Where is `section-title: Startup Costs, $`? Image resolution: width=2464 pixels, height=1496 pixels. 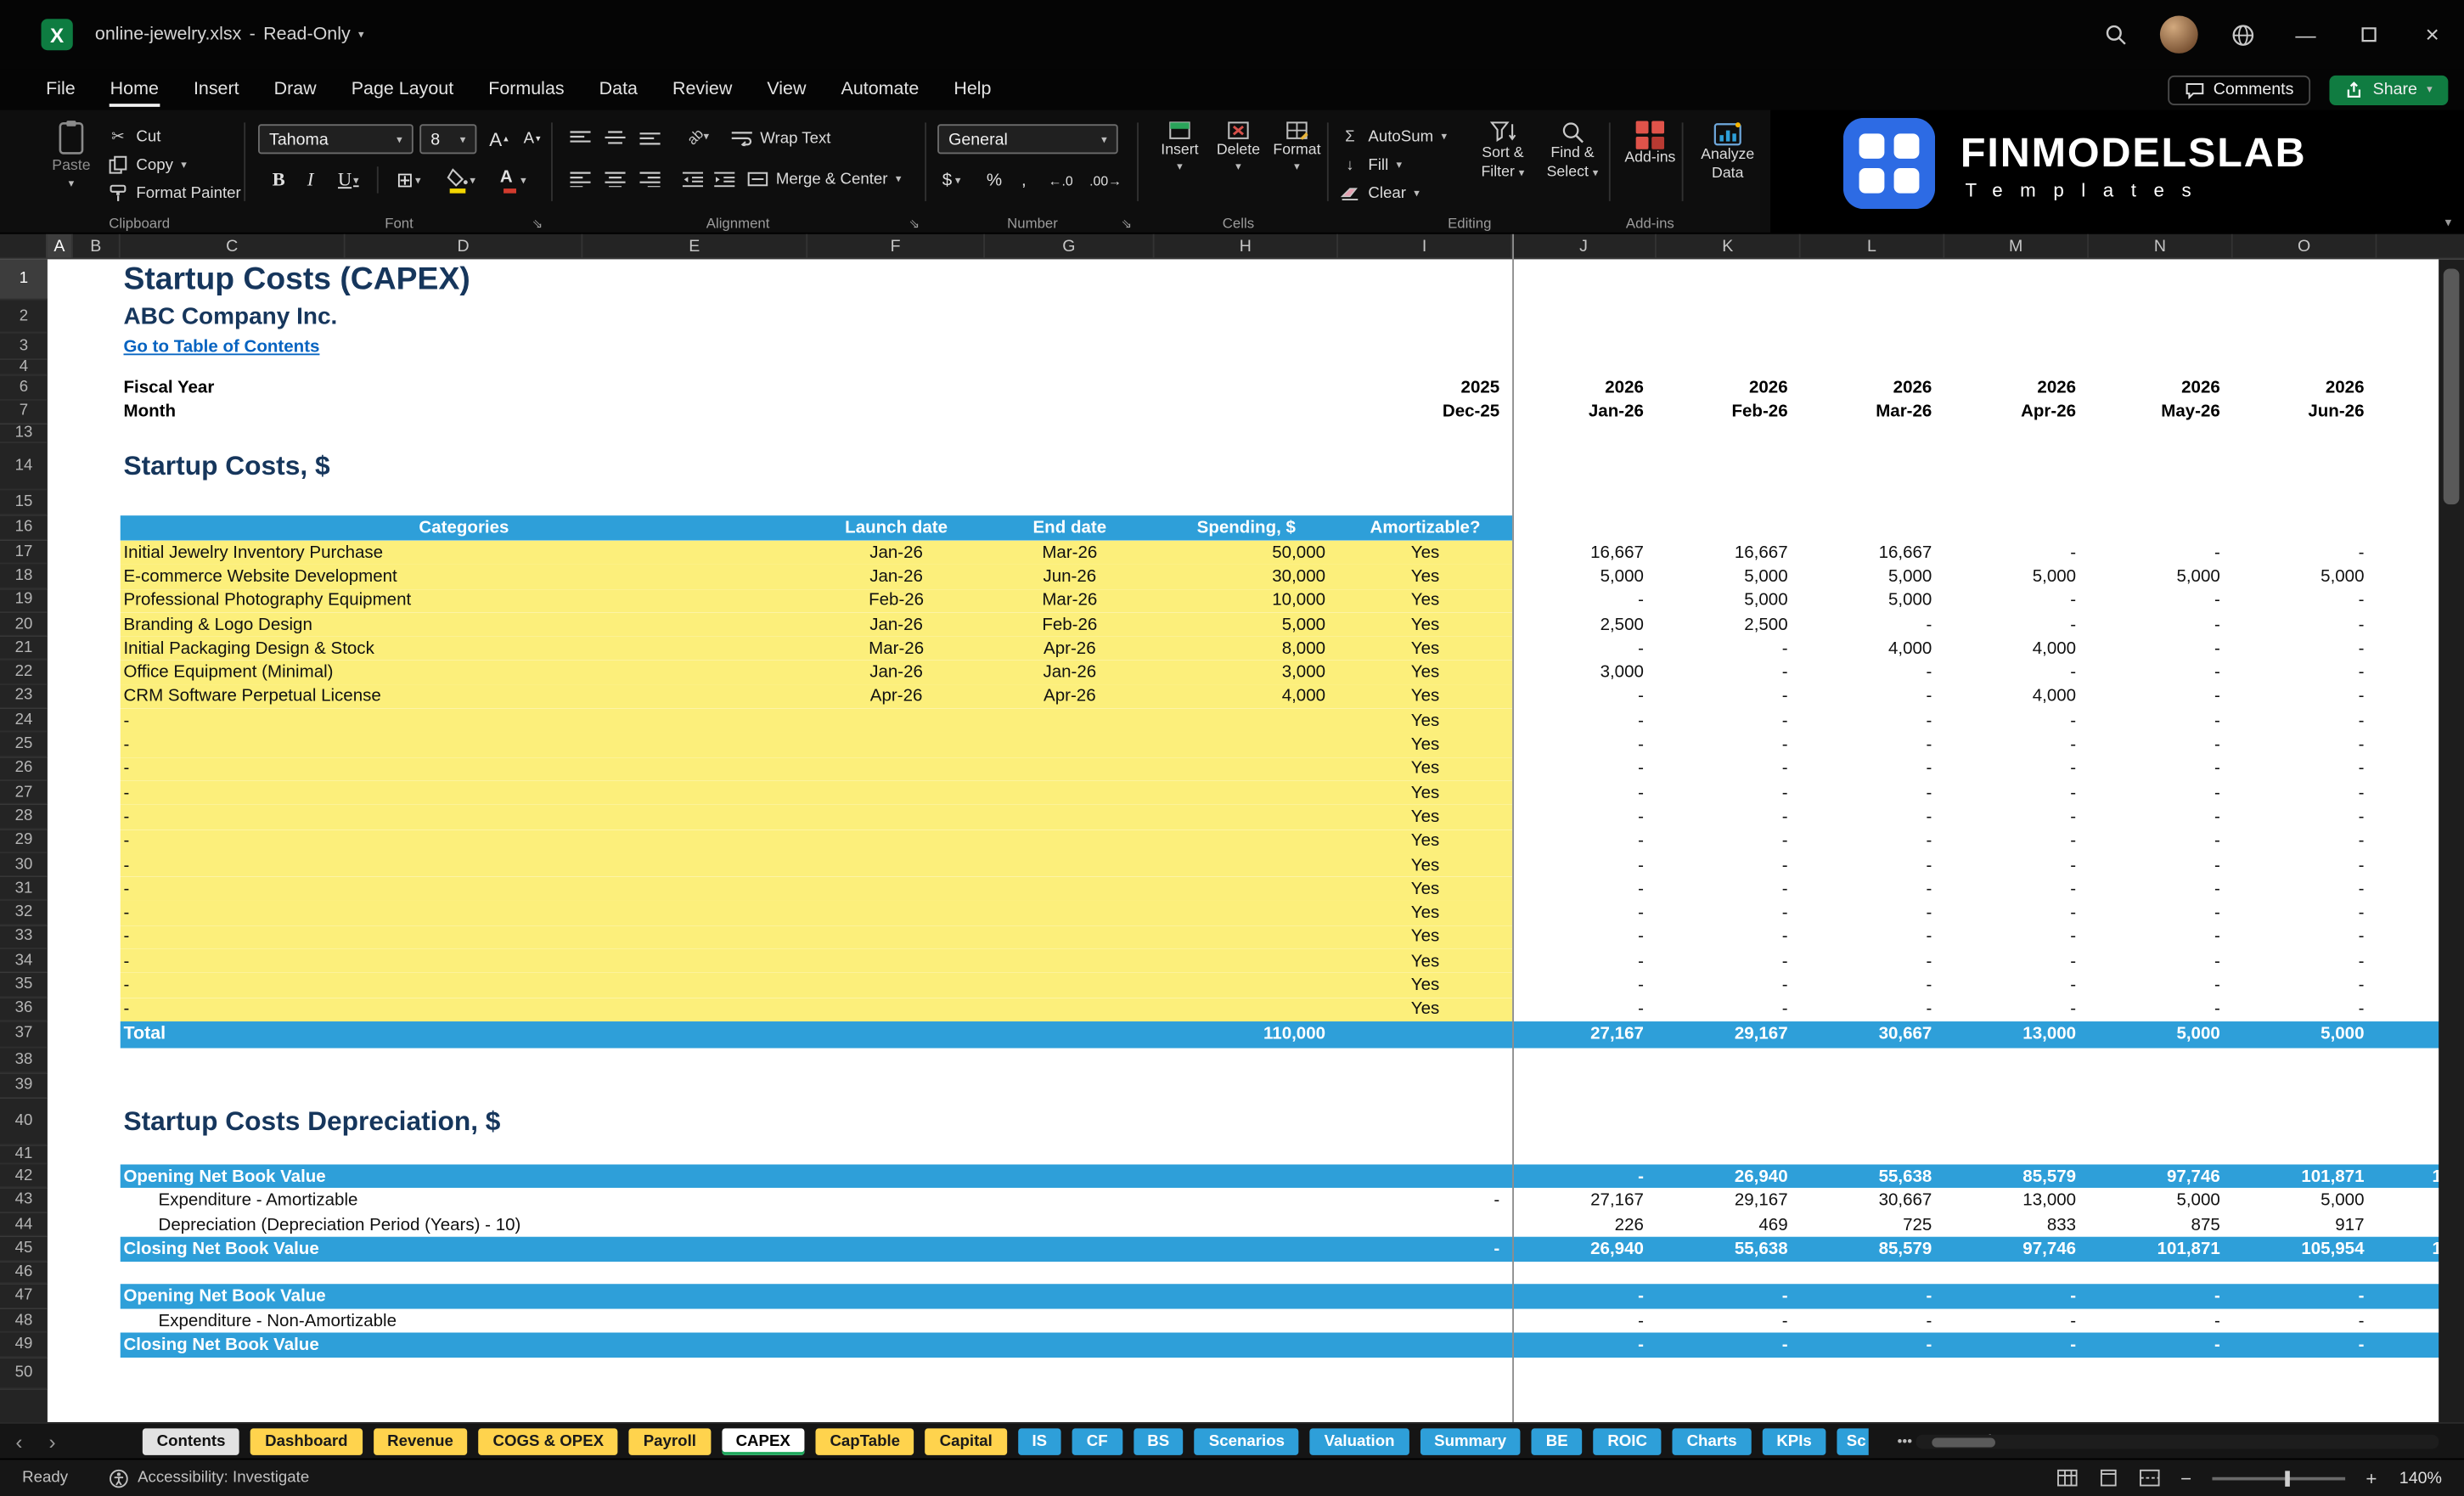 section-title: Startup Costs, $ is located at coordinates (598, 467).